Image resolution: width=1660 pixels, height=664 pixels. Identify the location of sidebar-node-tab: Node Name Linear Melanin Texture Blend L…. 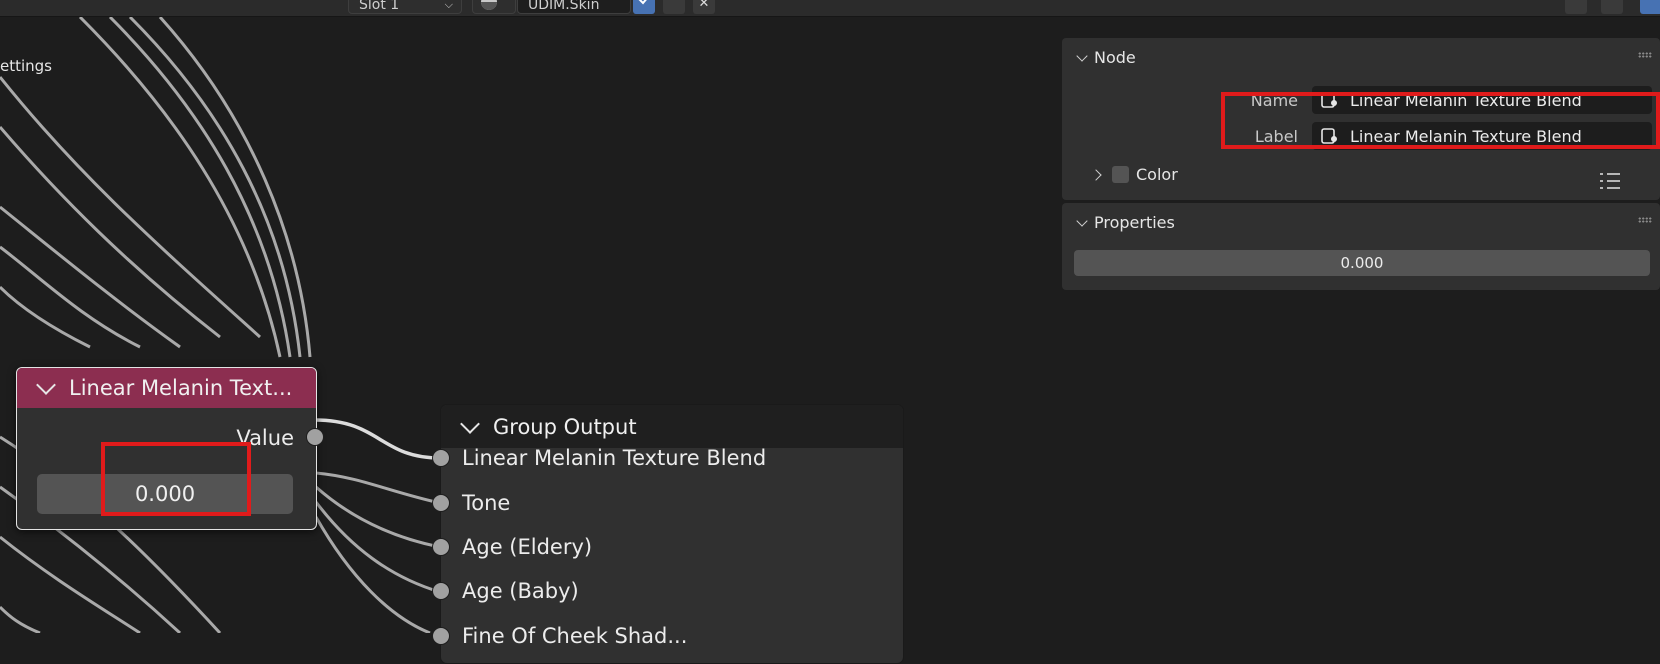
(1361, 164).